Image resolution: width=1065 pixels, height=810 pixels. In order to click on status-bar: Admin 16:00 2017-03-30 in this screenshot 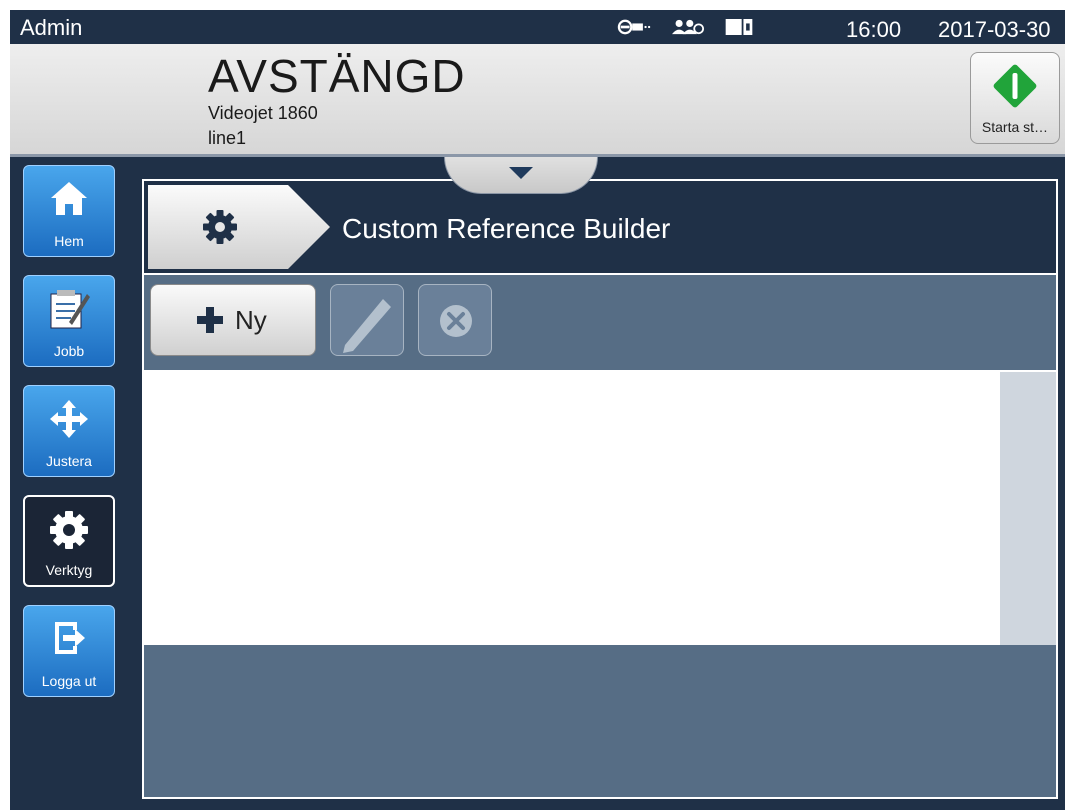, I will do `click(537, 27)`.